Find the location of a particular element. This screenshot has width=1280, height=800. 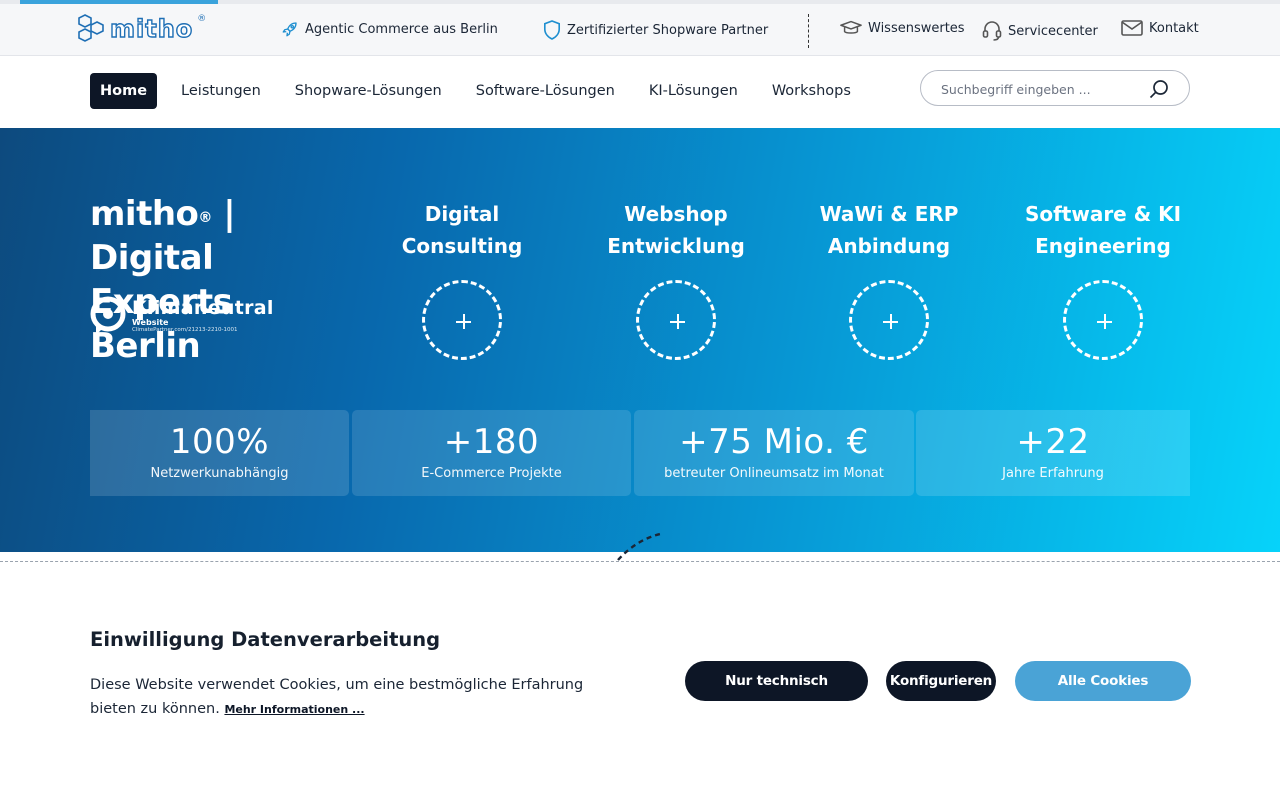

search-input is located at coordinates (1041, 89).